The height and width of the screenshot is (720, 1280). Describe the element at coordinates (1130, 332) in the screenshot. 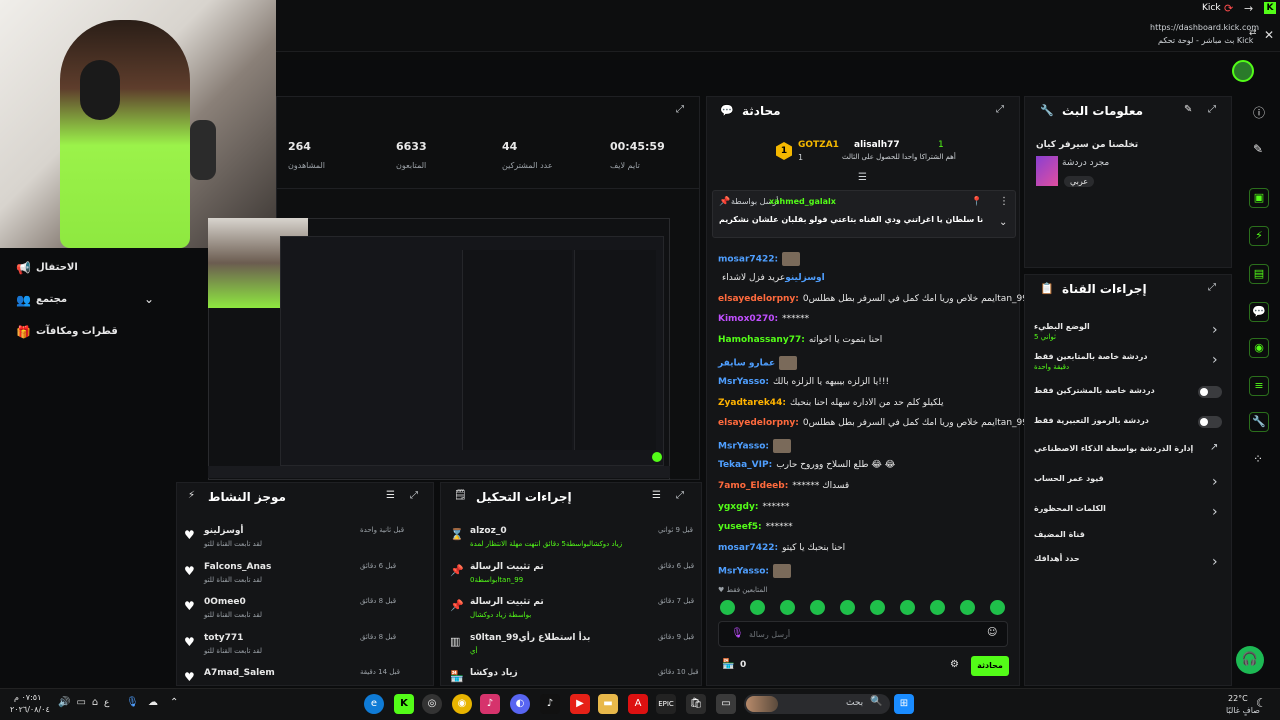

I see `channel-action-item: الوضع البطيء 5 ثواني ›` at that location.